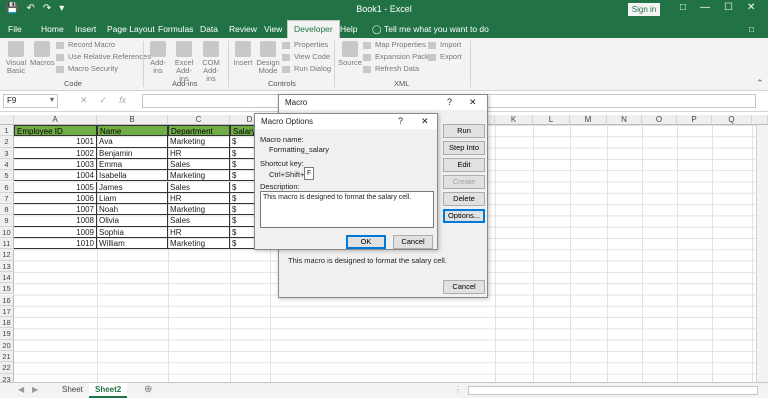 Image resolution: width=768 pixels, height=398 pixels. Describe the element at coordinates (7, 164) in the screenshot. I see `row-header: 4` at that location.